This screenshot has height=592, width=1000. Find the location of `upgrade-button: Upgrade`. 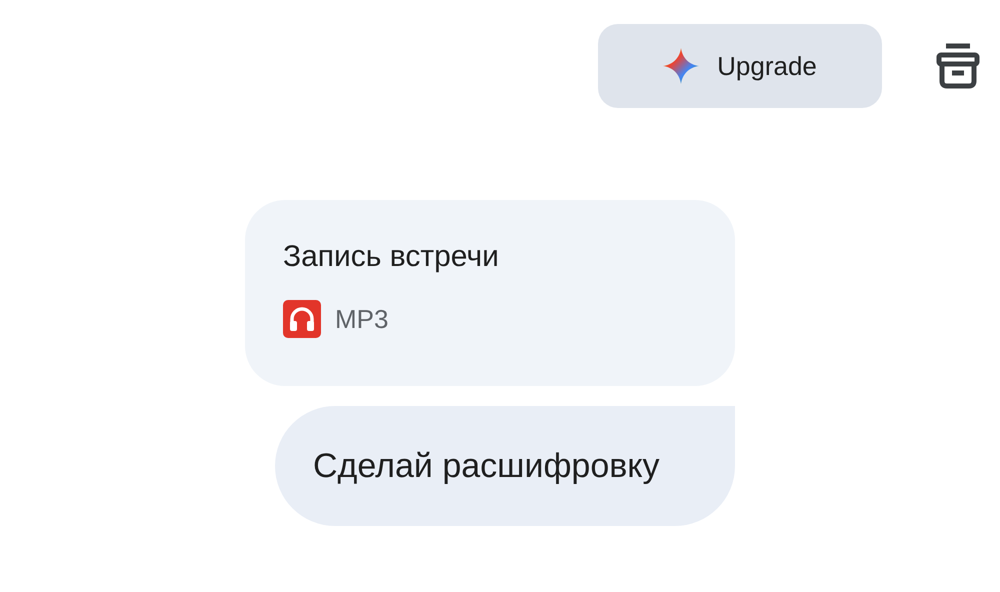

upgrade-button: Upgrade is located at coordinates (740, 66).